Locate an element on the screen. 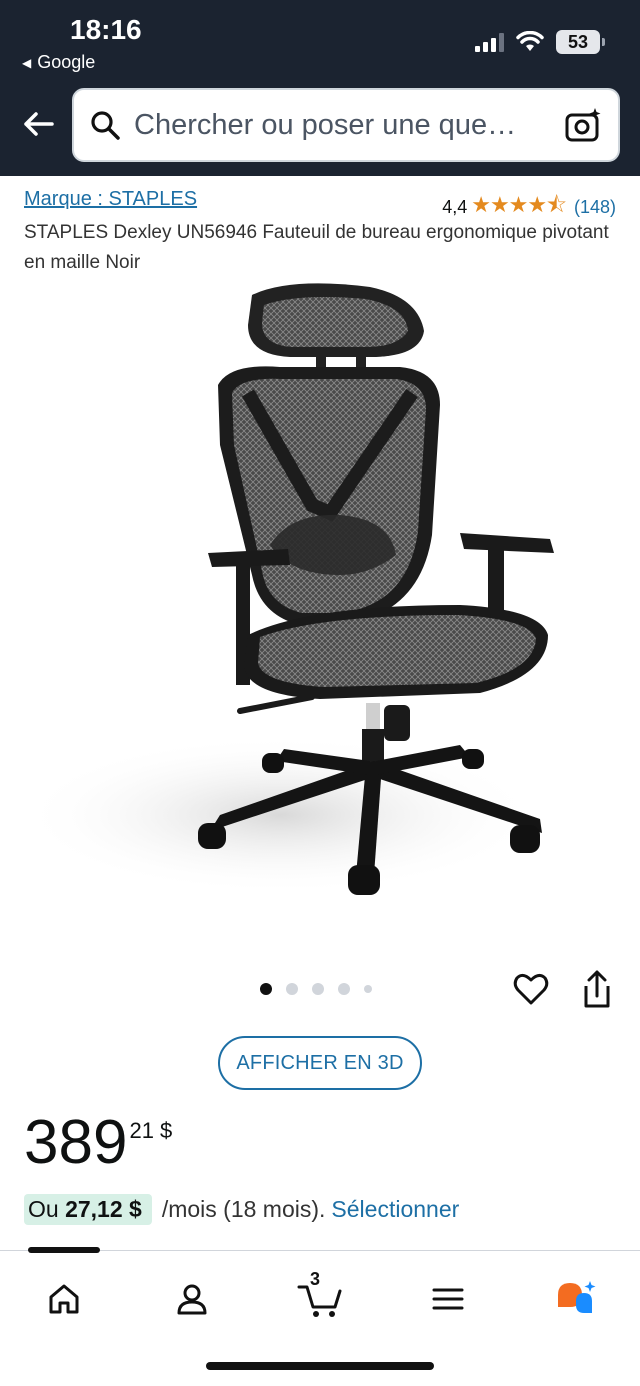  carousel-indicator is located at coordinates (316, 989).